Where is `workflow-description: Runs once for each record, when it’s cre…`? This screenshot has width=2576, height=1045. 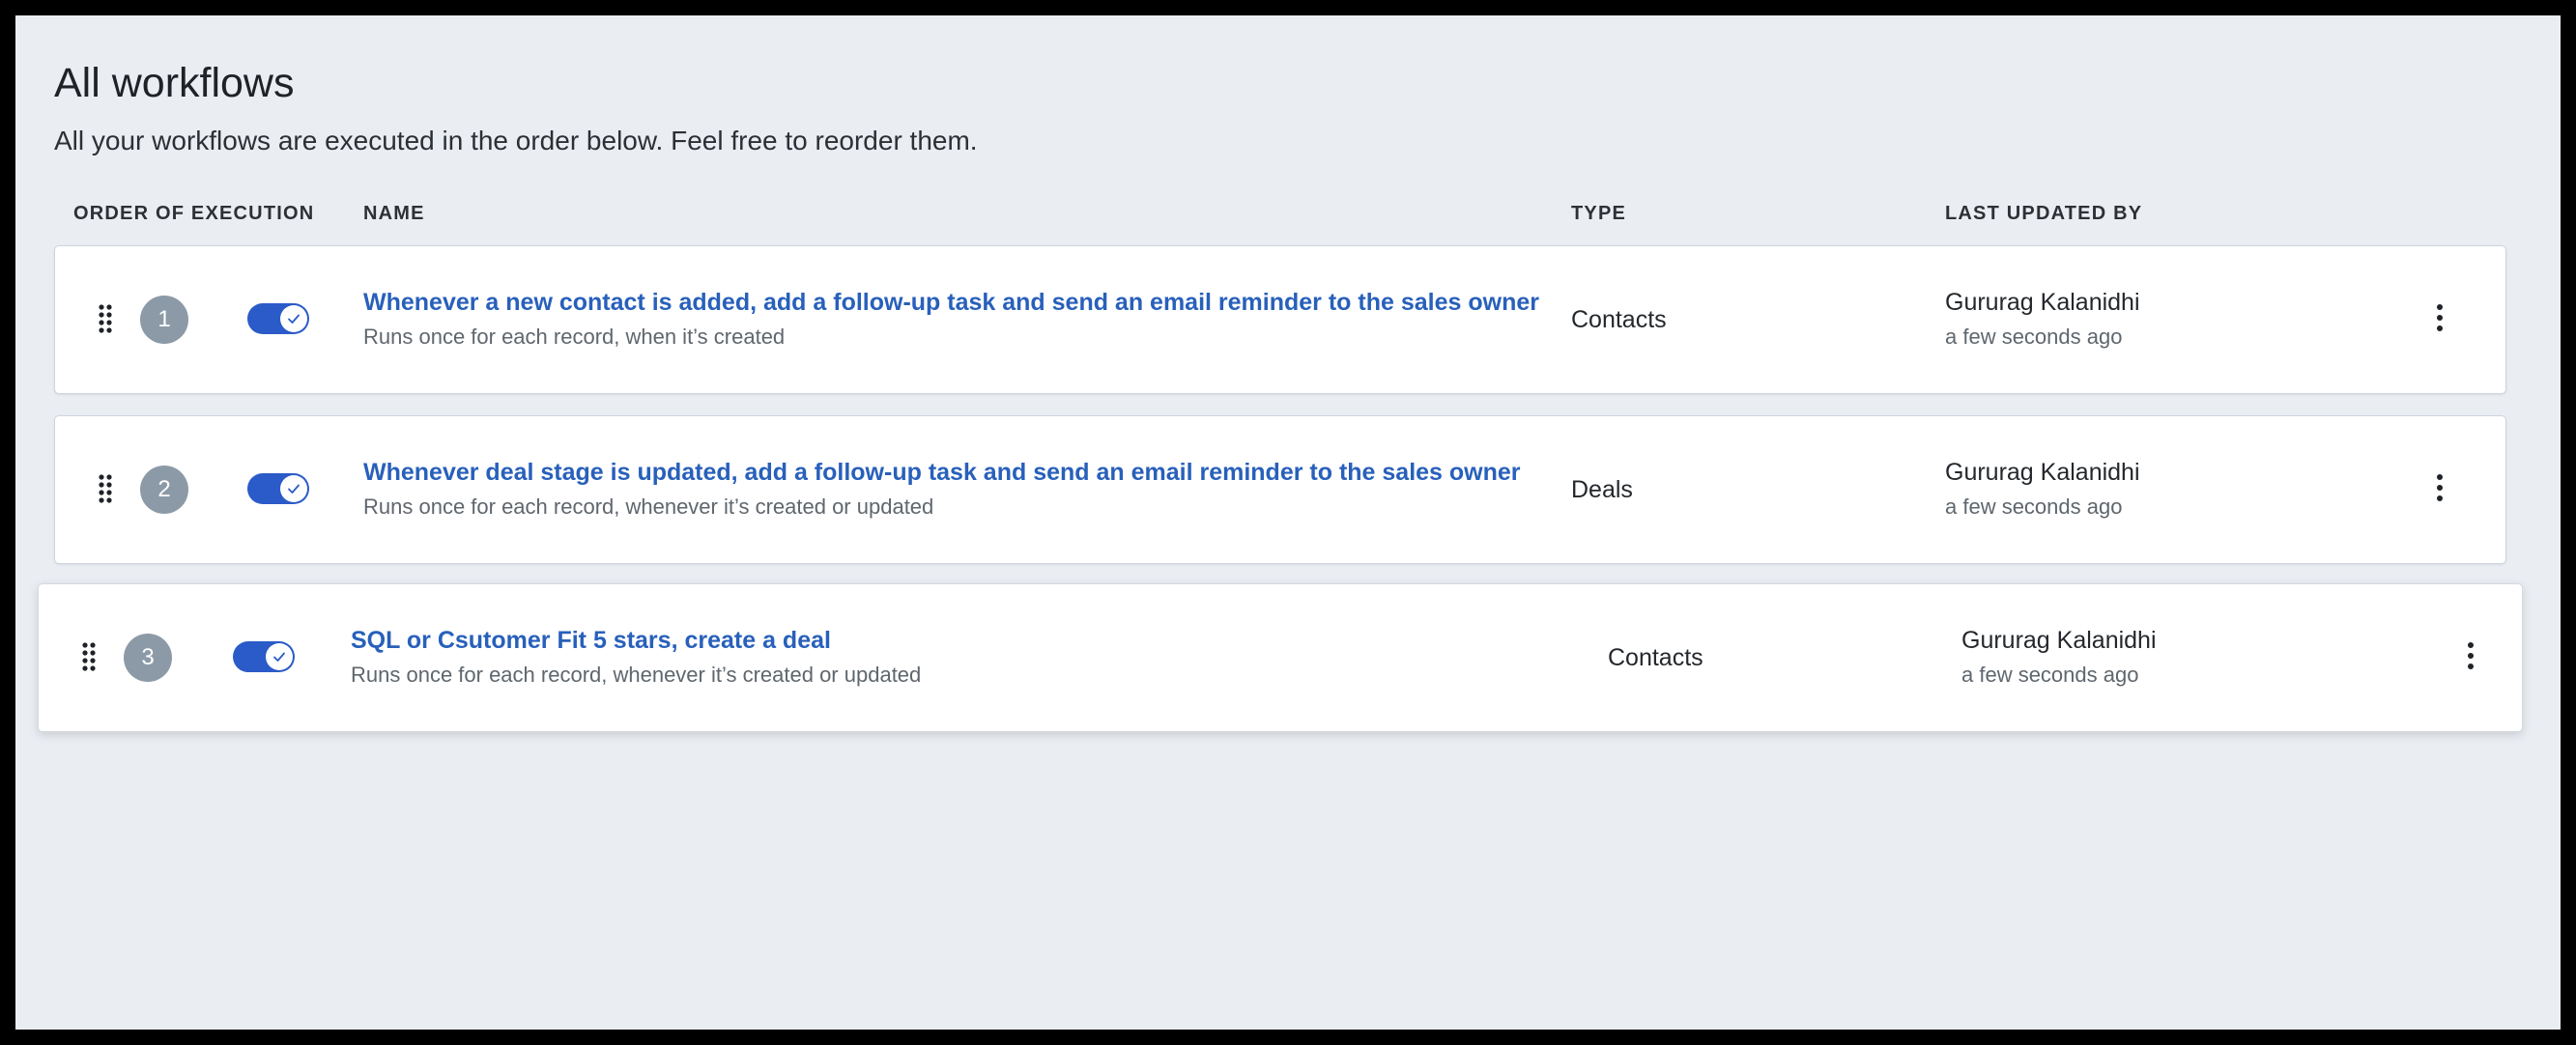 workflow-description: Runs once for each record, when it’s cre… is located at coordinates (575, 337).